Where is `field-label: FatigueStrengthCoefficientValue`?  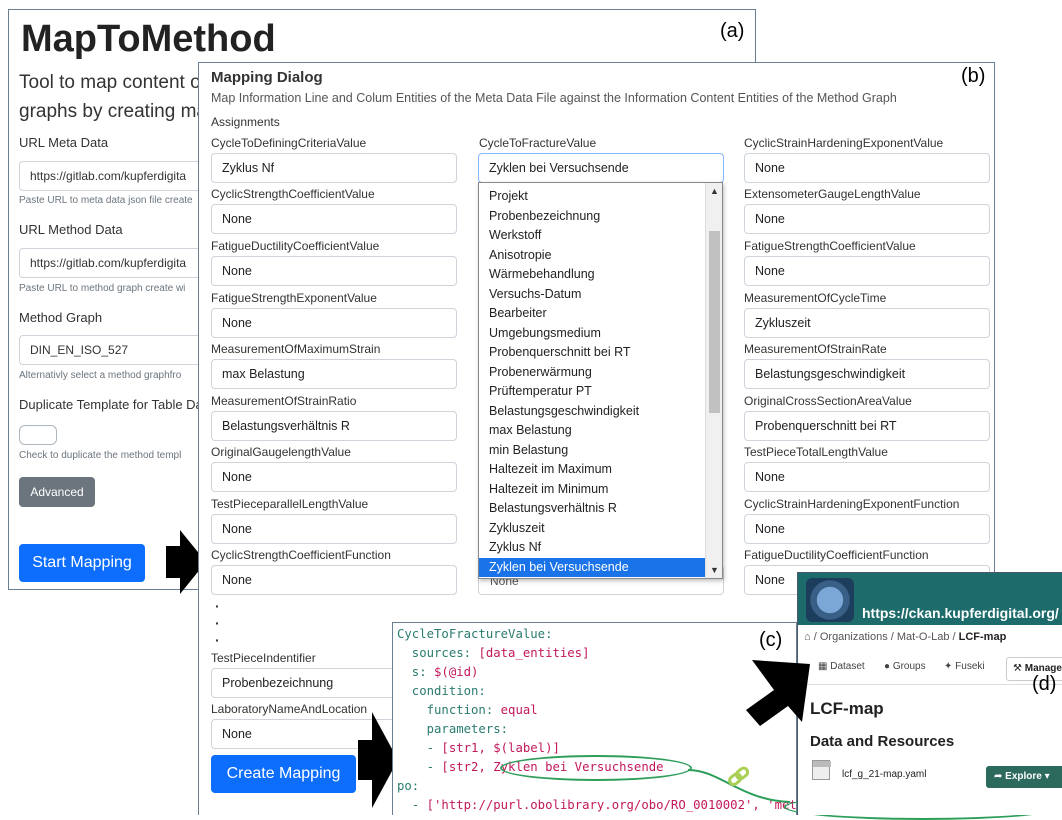 field-label: FatigueStrengthCoefficientValue is located at coordinates (830, 246).